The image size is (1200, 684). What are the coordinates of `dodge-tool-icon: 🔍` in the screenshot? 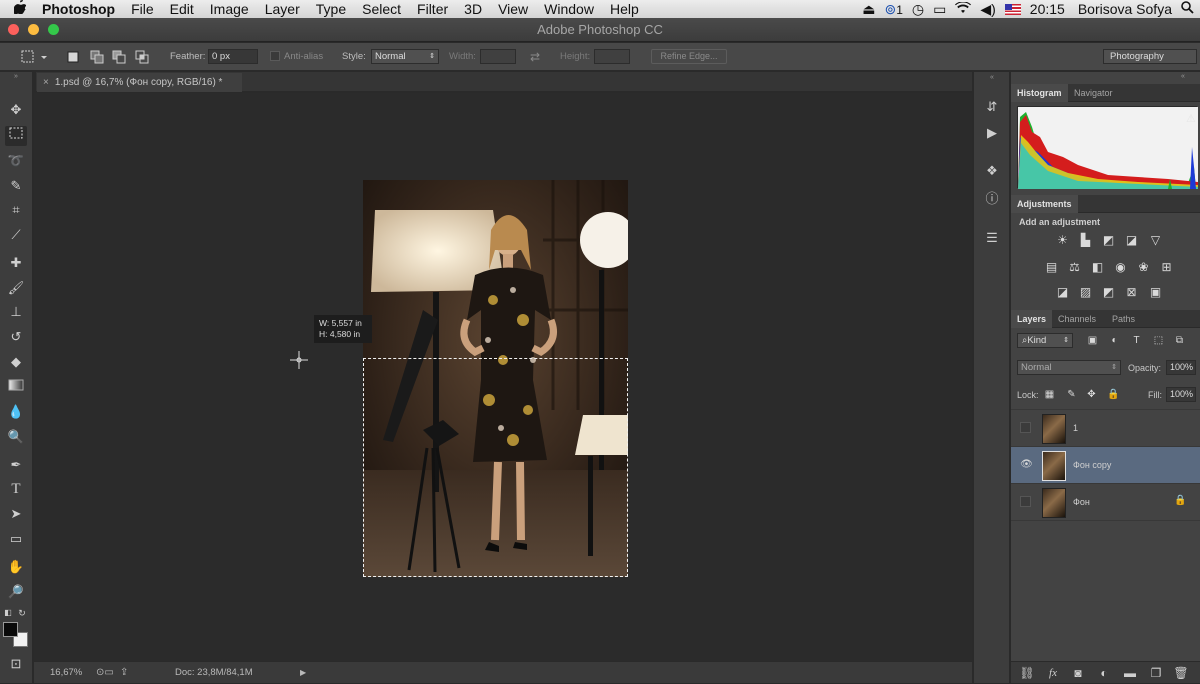 It's located at (16, 437).